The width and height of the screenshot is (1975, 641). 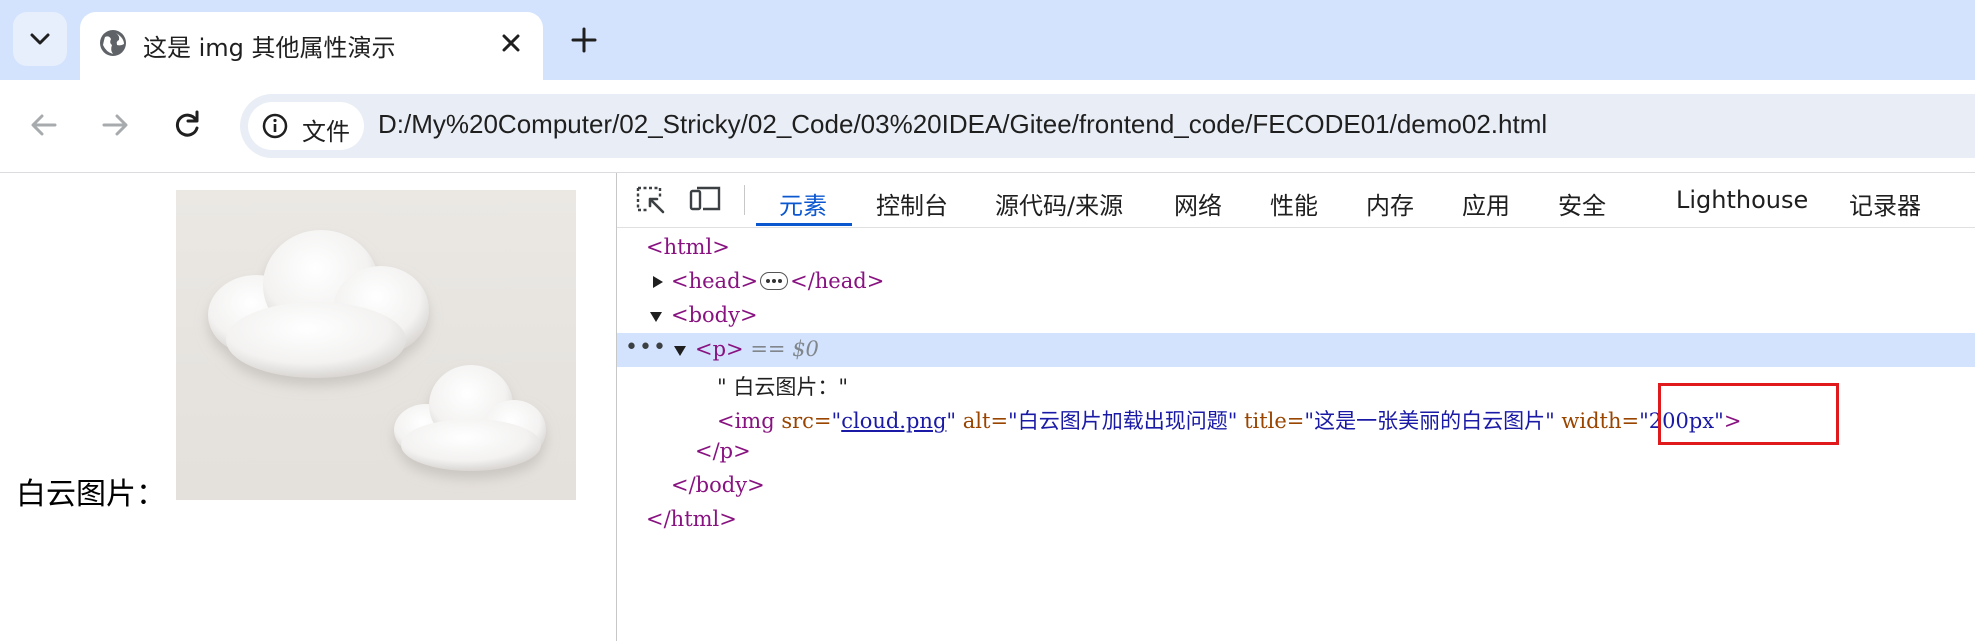 I want to click on tab-lighthouse: Lighthouse, so click(x=1742, y=200).